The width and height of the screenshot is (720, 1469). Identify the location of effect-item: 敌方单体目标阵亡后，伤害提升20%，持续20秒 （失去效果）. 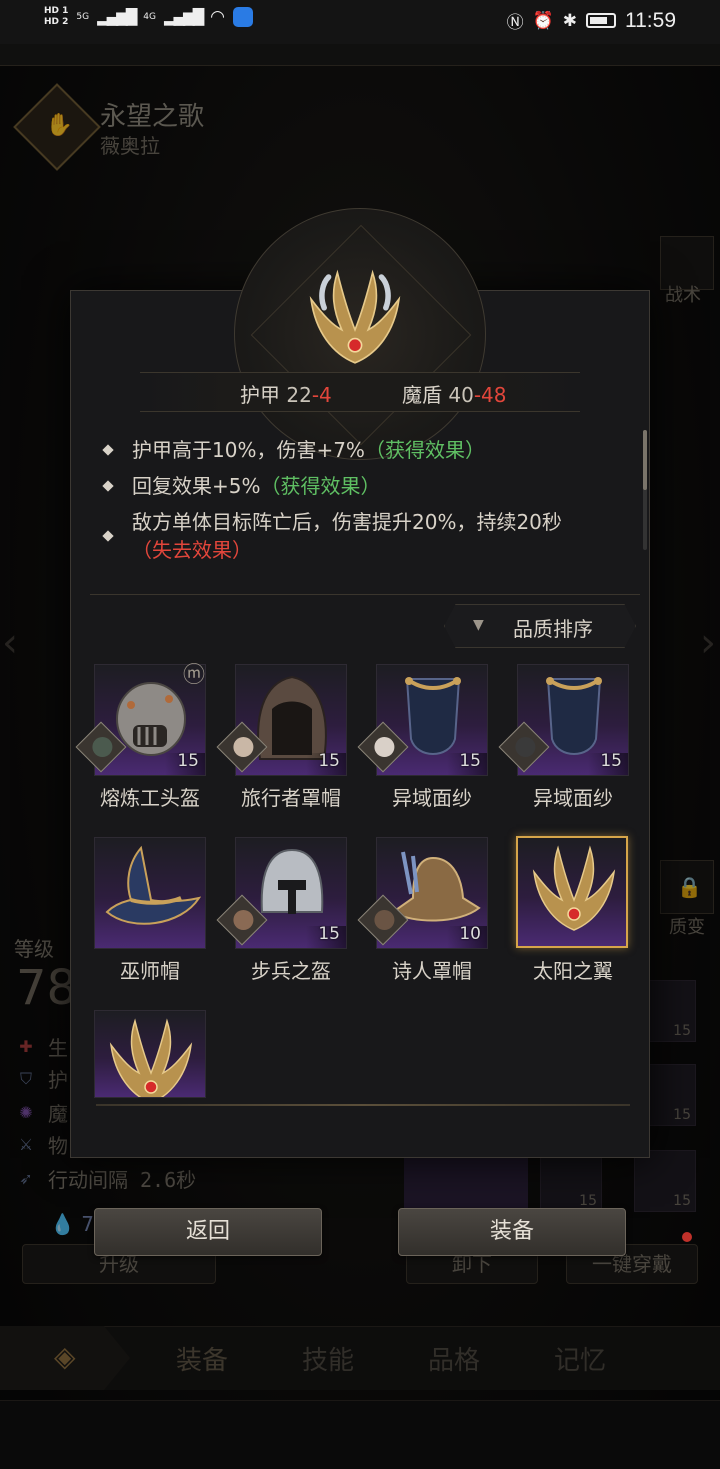
(370, 536).